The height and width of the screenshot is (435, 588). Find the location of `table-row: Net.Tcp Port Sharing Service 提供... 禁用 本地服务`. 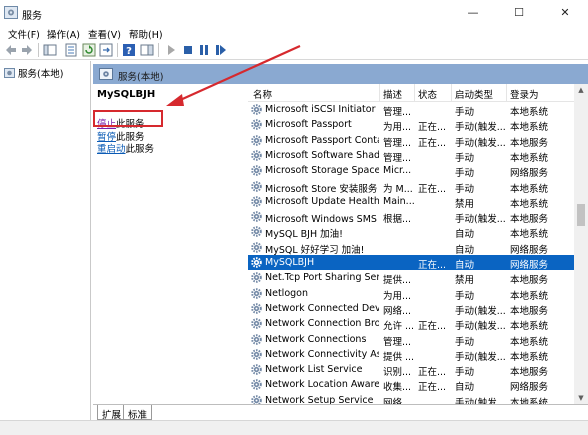

table-row: Net.Tcp Port Sharing Service 提供... 禁用 本地服务 is located at coordinates (411, 278).